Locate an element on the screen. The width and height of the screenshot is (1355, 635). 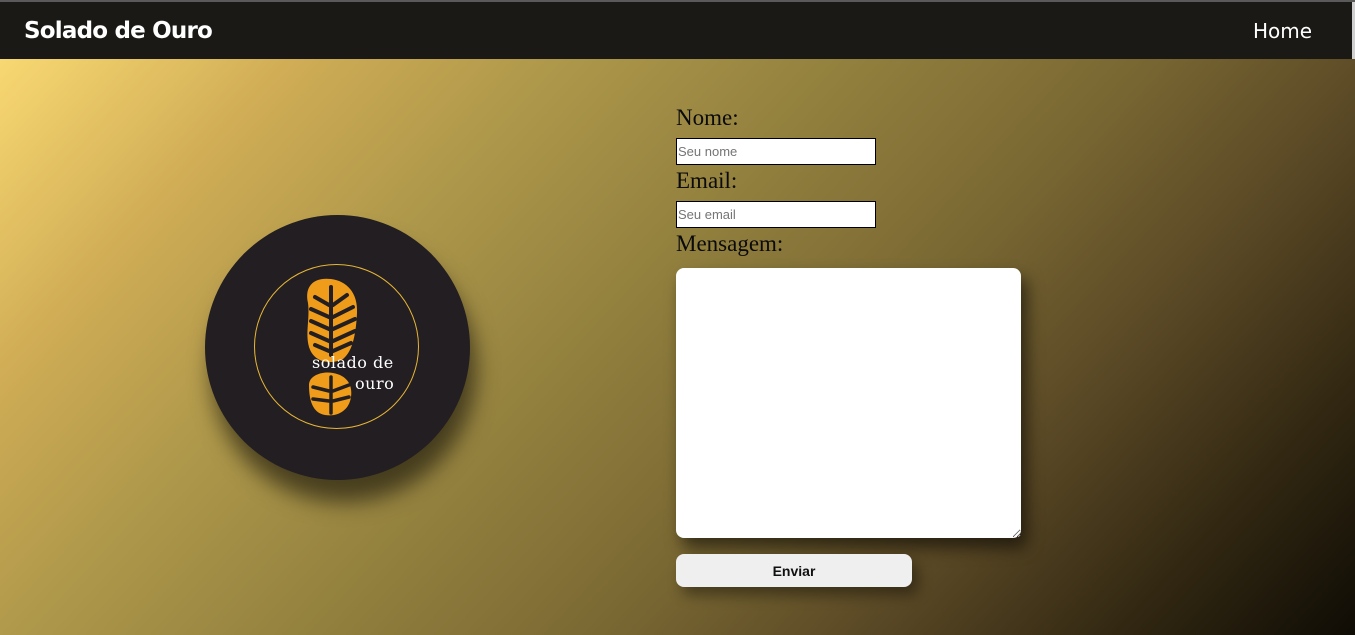
brand-title: Solado de Ouro is located at coordinates (118, 30).